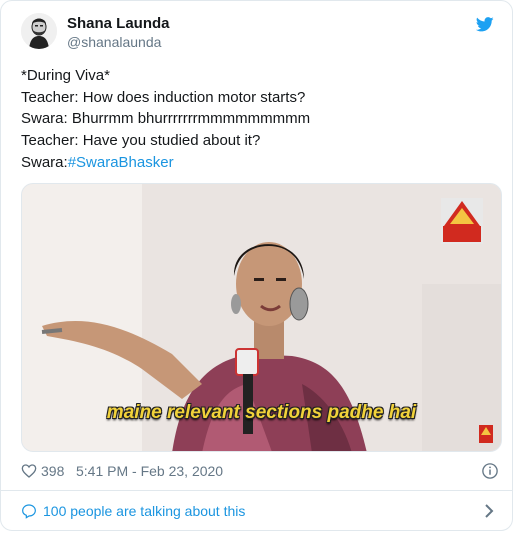 The height and width of the screenshot is (533, 515). What do you see at coordinates (52, 471) in the screenshot?
I see `like-count: 398` at bounding box center [52, 471].